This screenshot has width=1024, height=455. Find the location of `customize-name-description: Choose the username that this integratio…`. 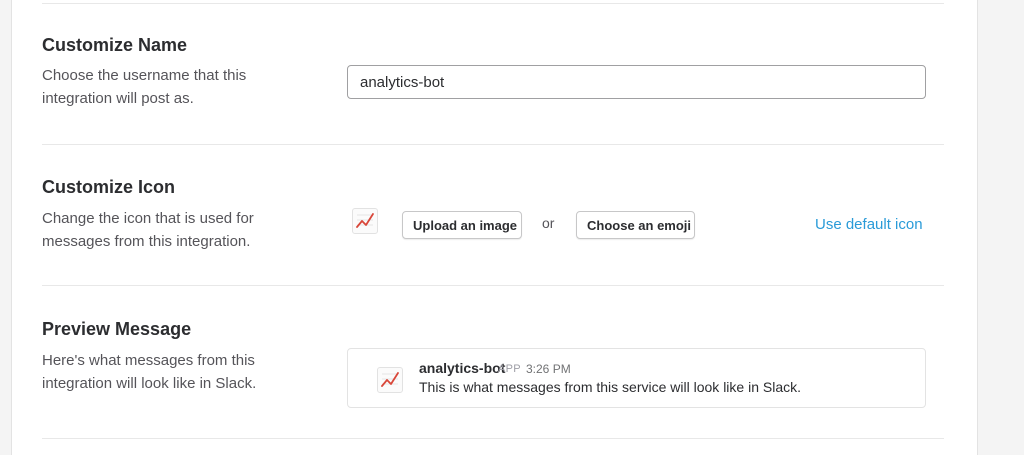

customize-name-description: Choose the username that this integratio… is located at coordinates (144, 87).